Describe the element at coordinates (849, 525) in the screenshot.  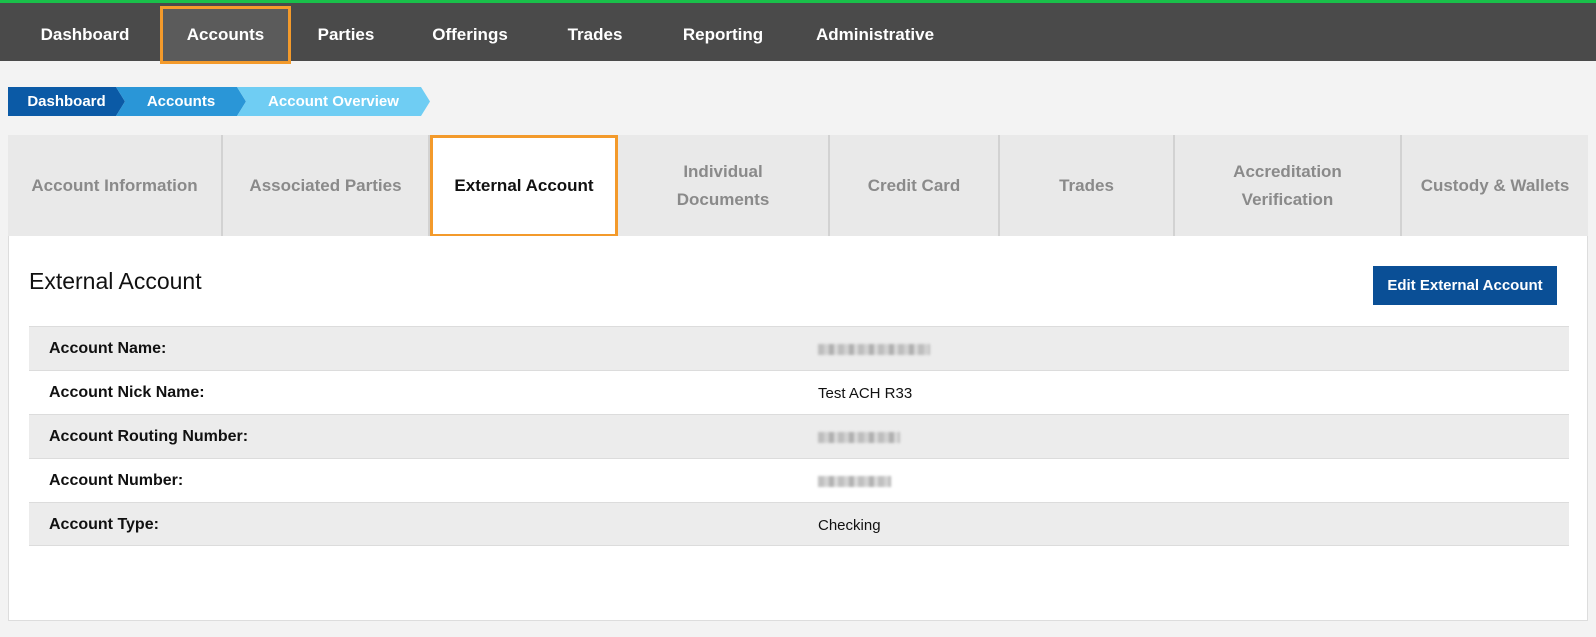
I see `account-type-value: Checking` at that location.